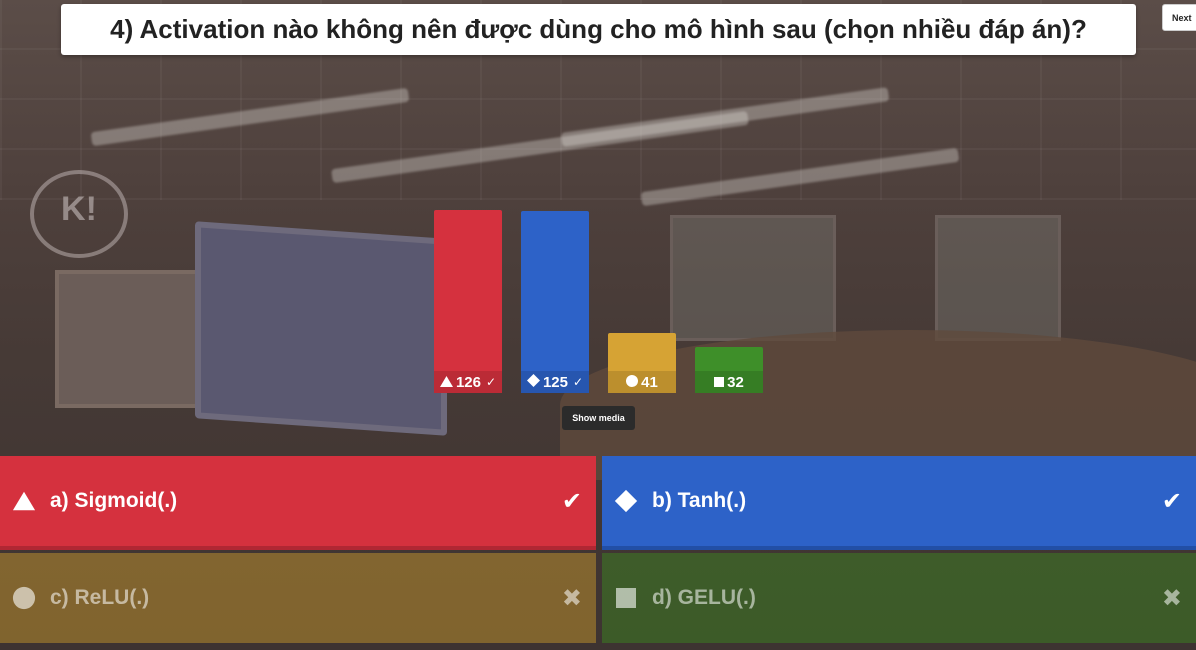 The height and width of the screenshot is (650, 1196). I want to click on answer-c: c) ReLU(.) ✖, so click(298, 598).